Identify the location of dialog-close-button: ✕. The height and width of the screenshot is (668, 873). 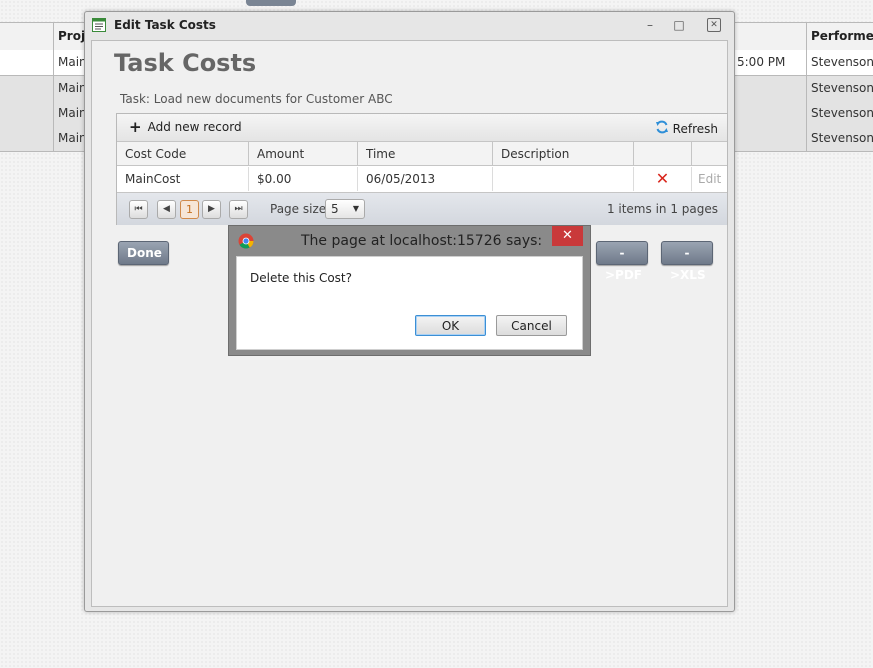
(567, 236).